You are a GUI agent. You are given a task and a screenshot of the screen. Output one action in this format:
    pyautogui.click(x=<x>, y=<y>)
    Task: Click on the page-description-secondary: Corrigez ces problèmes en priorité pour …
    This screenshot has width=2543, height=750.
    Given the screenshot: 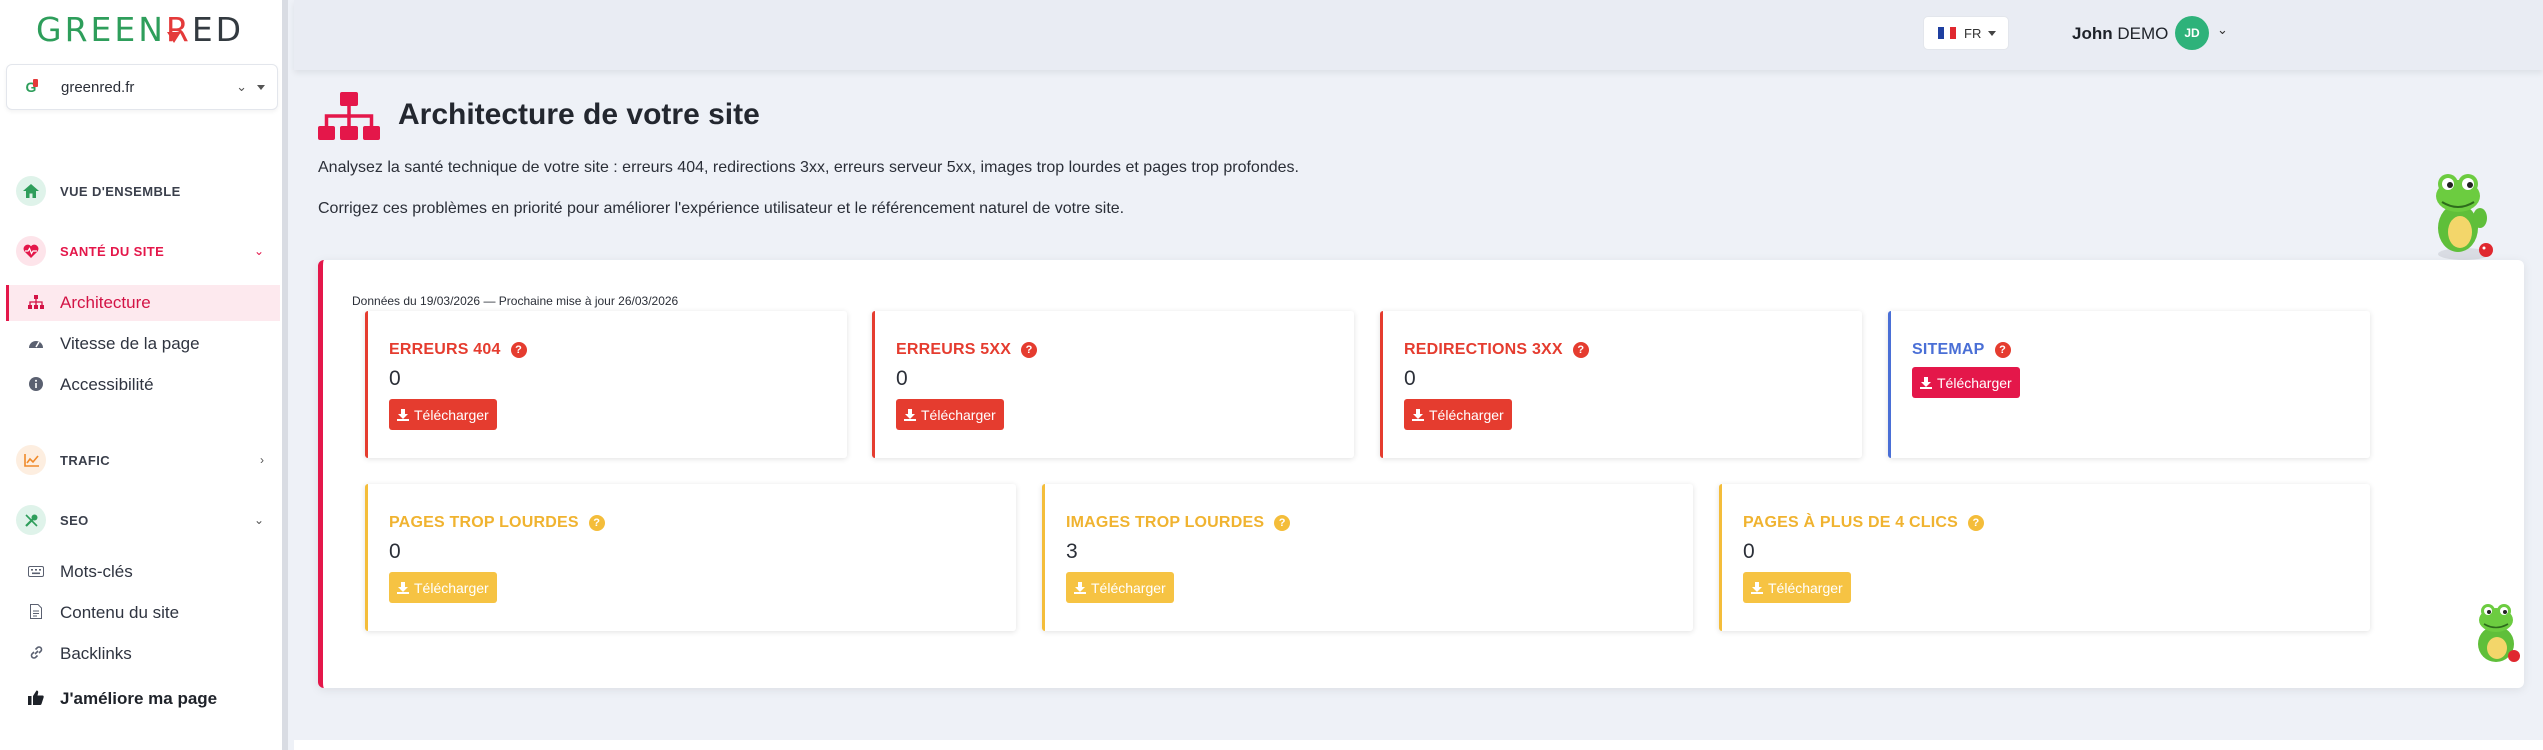 What is the action you would take?
    pyautogui.click(x=721, y=208)
    